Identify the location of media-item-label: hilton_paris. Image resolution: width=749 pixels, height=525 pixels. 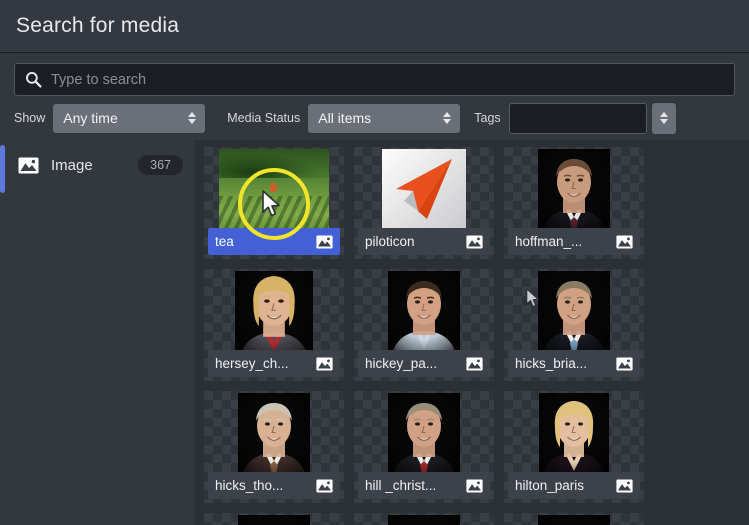
(574, 485).